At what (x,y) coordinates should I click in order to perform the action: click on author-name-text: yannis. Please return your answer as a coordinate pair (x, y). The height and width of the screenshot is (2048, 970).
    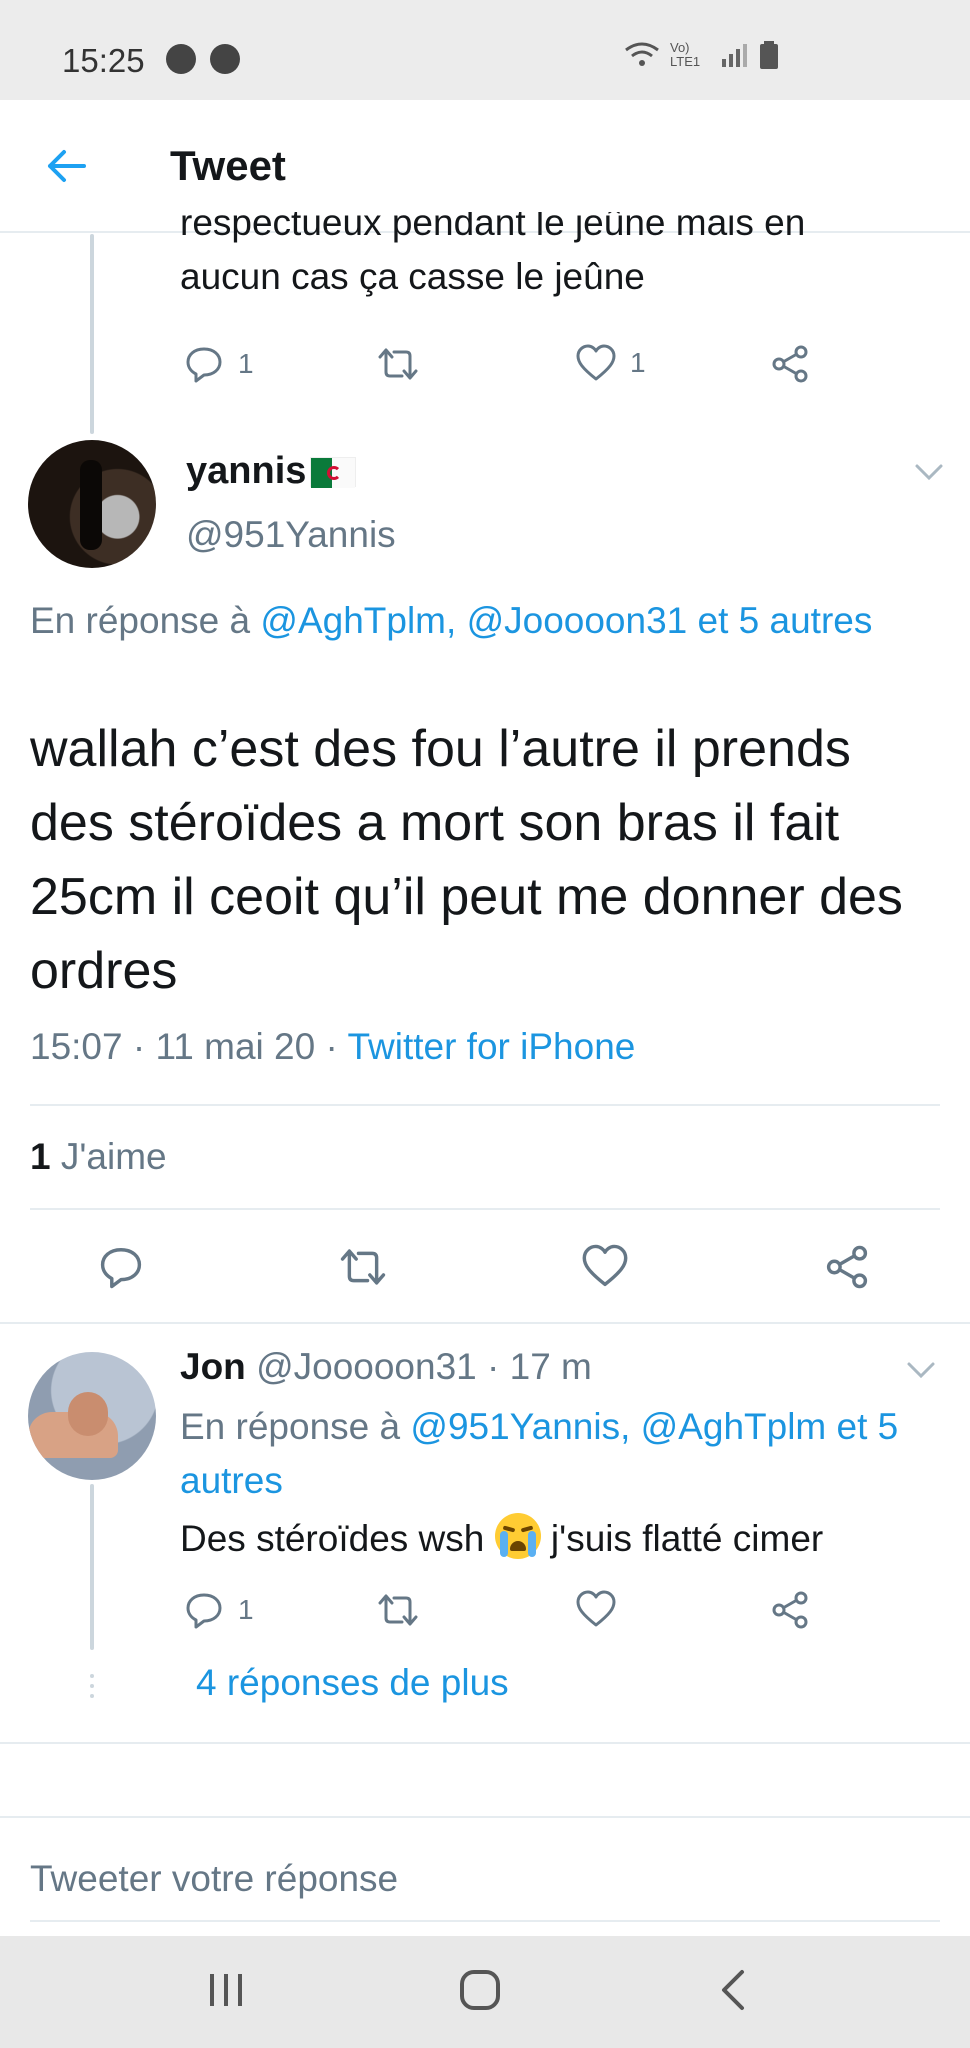
    Looking at the image, I should click on (246, 471).